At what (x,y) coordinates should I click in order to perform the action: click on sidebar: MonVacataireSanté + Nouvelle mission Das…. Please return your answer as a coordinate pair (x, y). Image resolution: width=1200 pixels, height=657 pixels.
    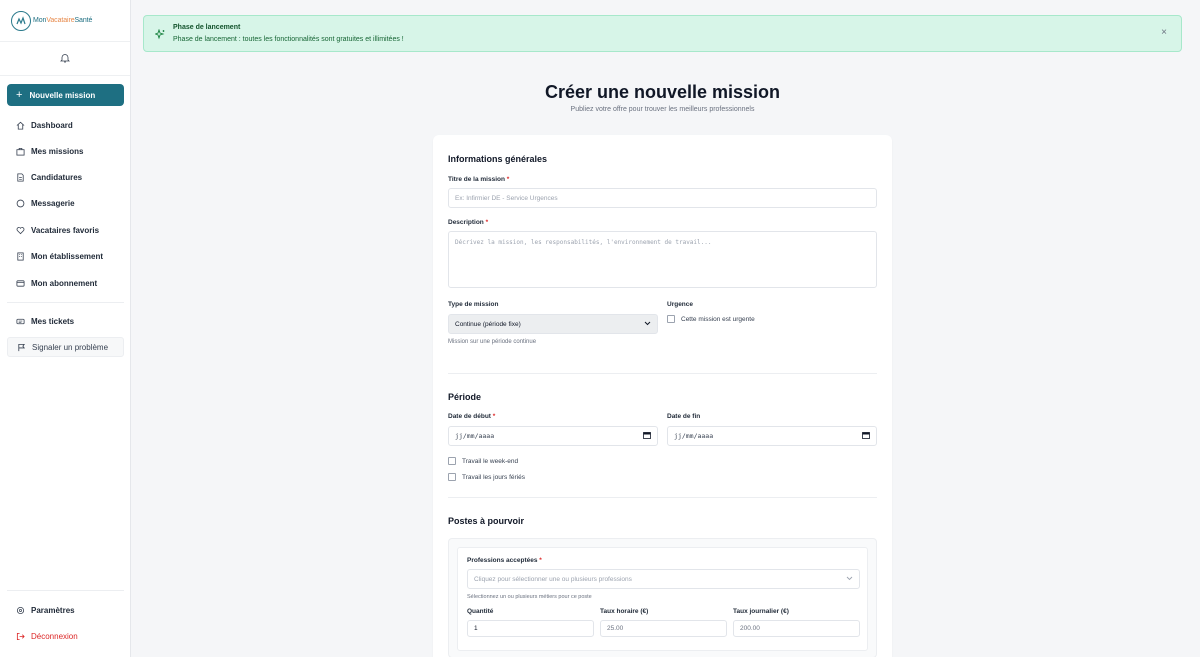
    Looking at the image, I should click on (65, 328).